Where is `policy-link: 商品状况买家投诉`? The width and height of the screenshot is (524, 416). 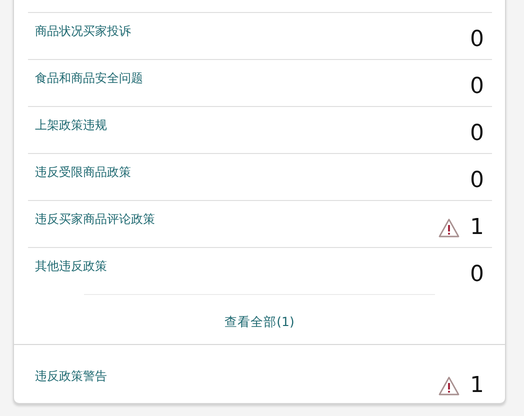
policy-link: 商品状况买家投诉 is located at coordinates (83, 31).